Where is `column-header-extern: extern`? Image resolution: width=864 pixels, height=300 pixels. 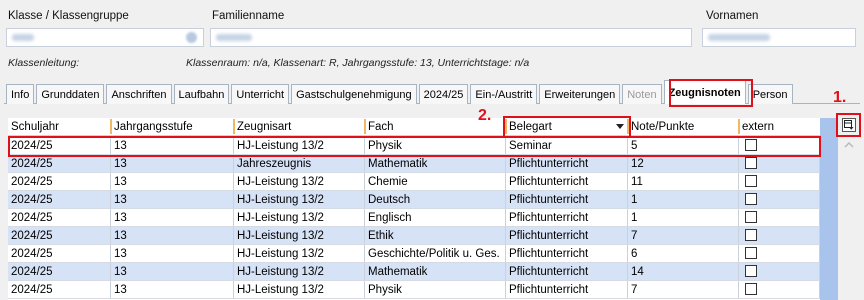
column-header-extern: extern is located at coordinates (779, 126).